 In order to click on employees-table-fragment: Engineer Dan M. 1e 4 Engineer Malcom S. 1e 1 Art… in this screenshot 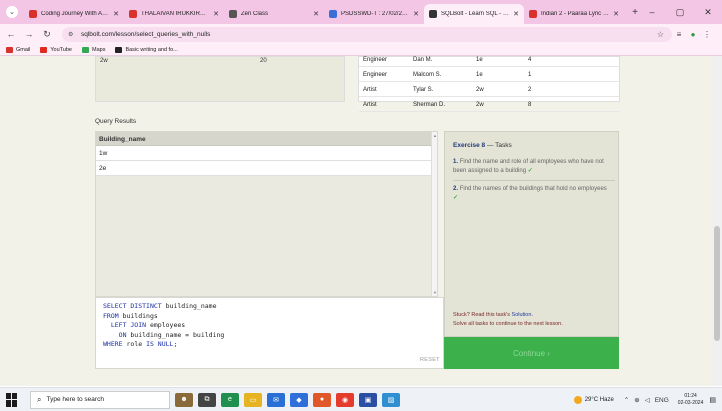, I will do `click(489, 84)`.